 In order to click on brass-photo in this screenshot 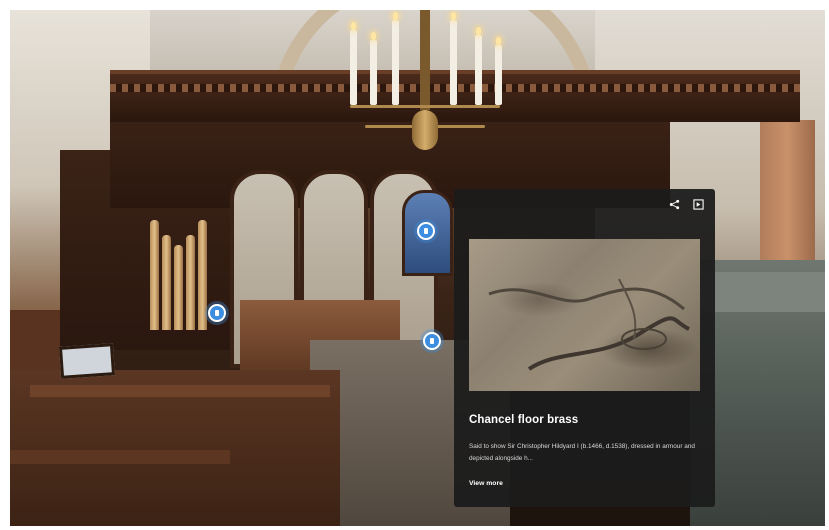, I will do `click(584, 315)`.